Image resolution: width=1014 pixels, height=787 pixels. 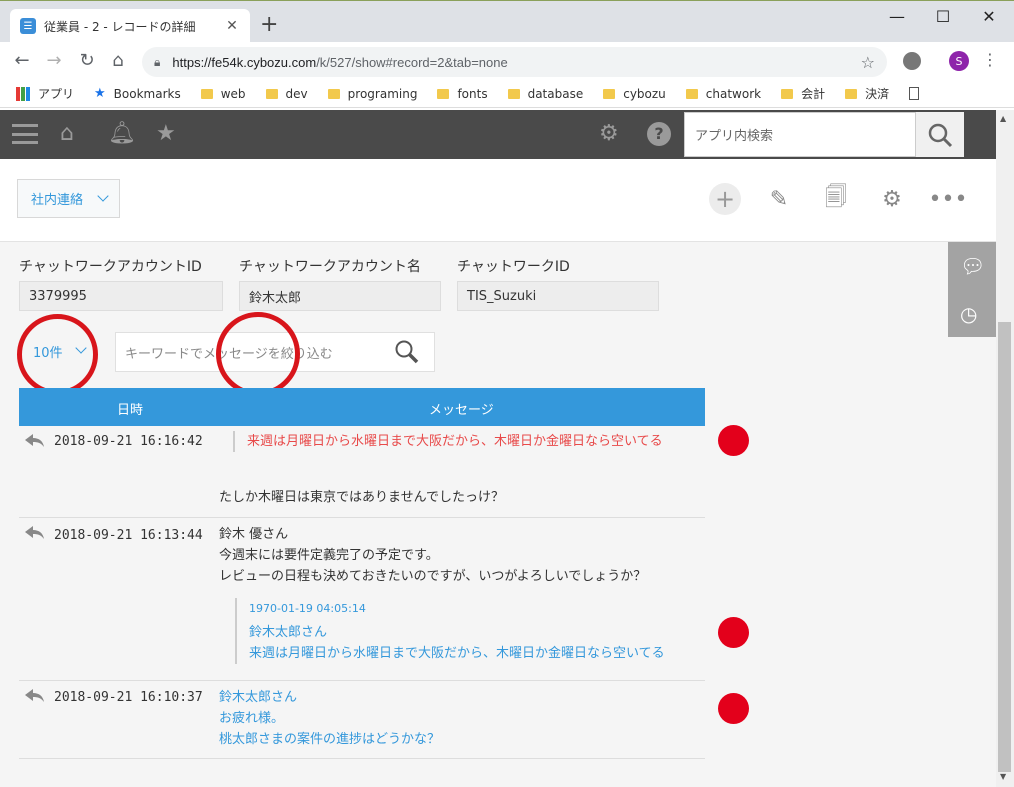 I want to click on page-scrollbar: ▲ ▼, so click(x=1005, y=448).